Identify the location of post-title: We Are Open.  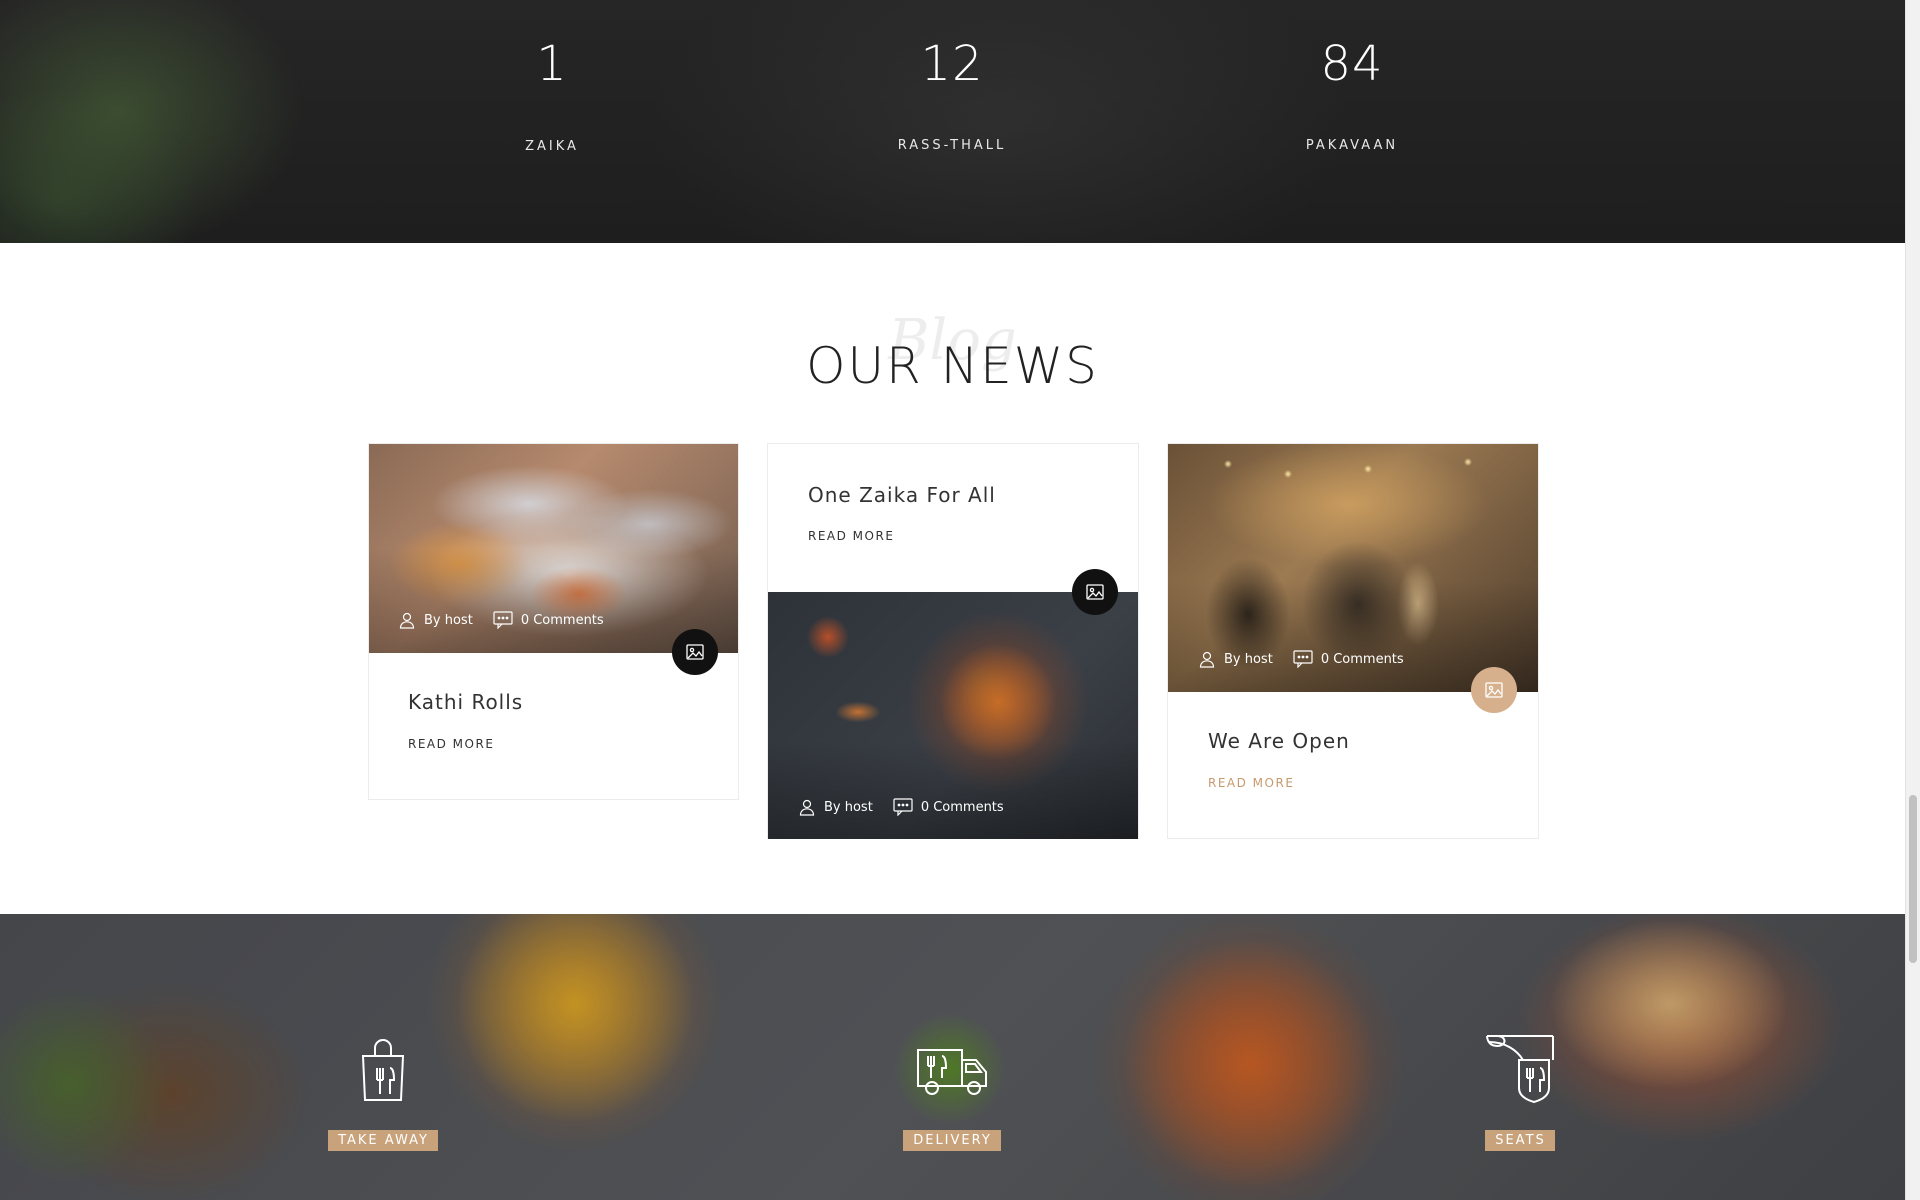
(1279, 741).